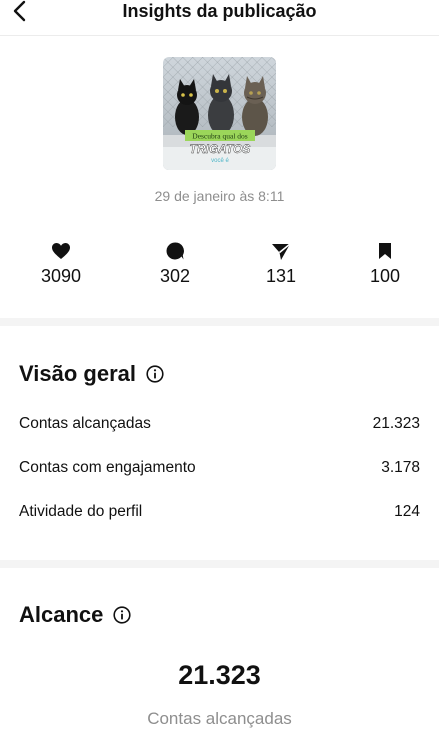  I want to click on shares-count: 131, so click(281, 276).